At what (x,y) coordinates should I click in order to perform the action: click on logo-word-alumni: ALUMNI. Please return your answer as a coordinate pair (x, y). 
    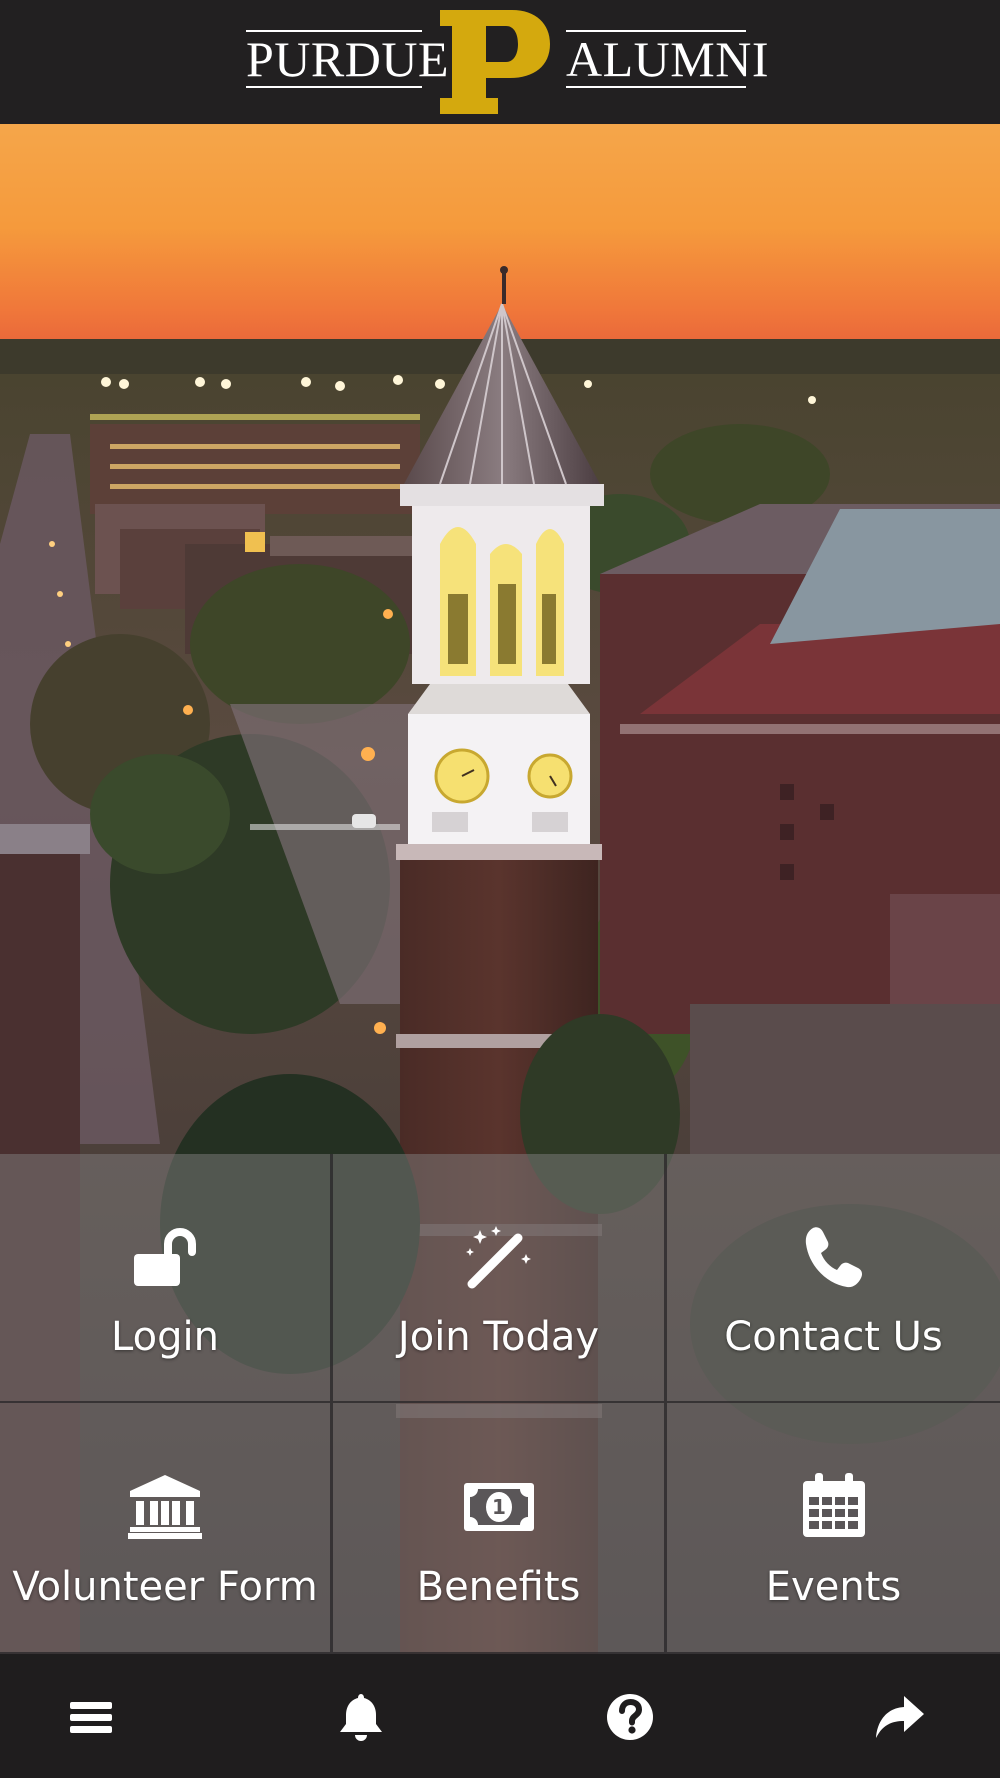
    Looking at the image, I should click on (667, 59).